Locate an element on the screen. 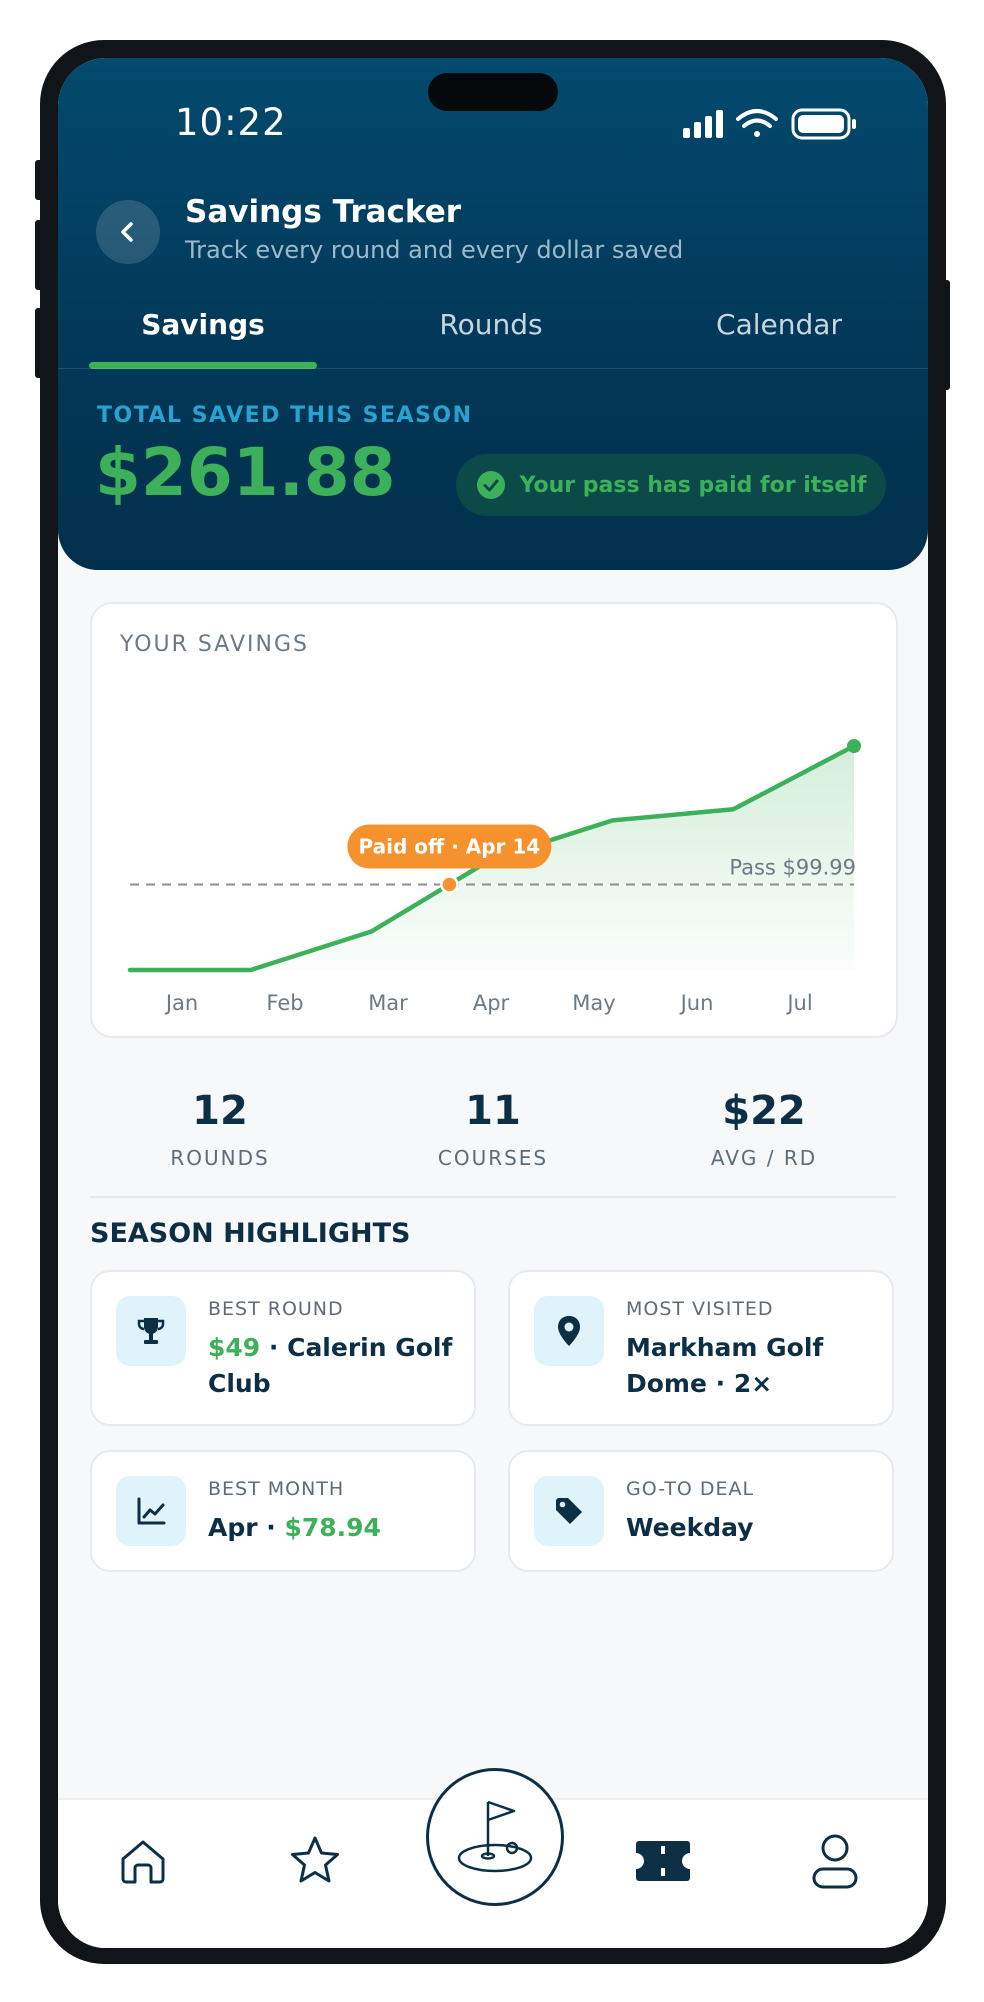 The height and width of the screenshot is (2002, 984). nav-passes is located at coordinates (663, 1861).